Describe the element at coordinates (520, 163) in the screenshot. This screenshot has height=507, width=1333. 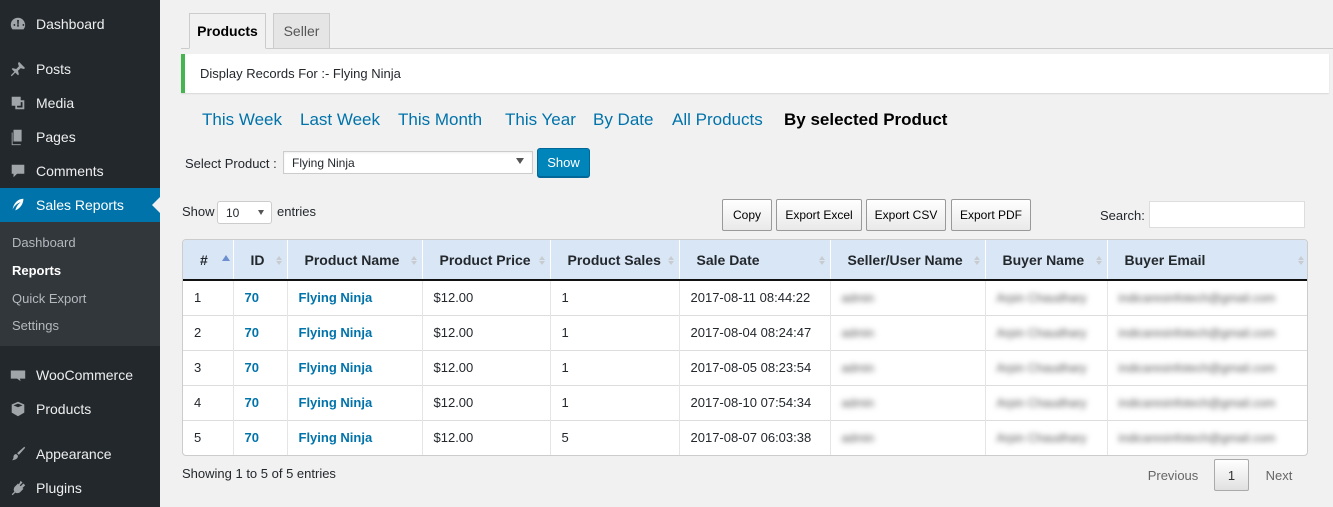
I see `chevron-down-icon` at that location.